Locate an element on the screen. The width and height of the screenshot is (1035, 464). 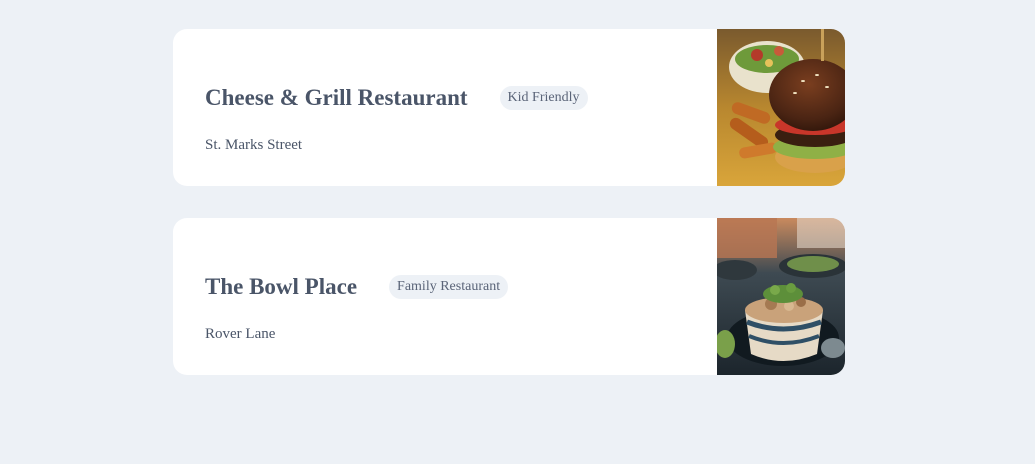
restaurant-address: St. Marks Street is located at coordinates (254, 145).